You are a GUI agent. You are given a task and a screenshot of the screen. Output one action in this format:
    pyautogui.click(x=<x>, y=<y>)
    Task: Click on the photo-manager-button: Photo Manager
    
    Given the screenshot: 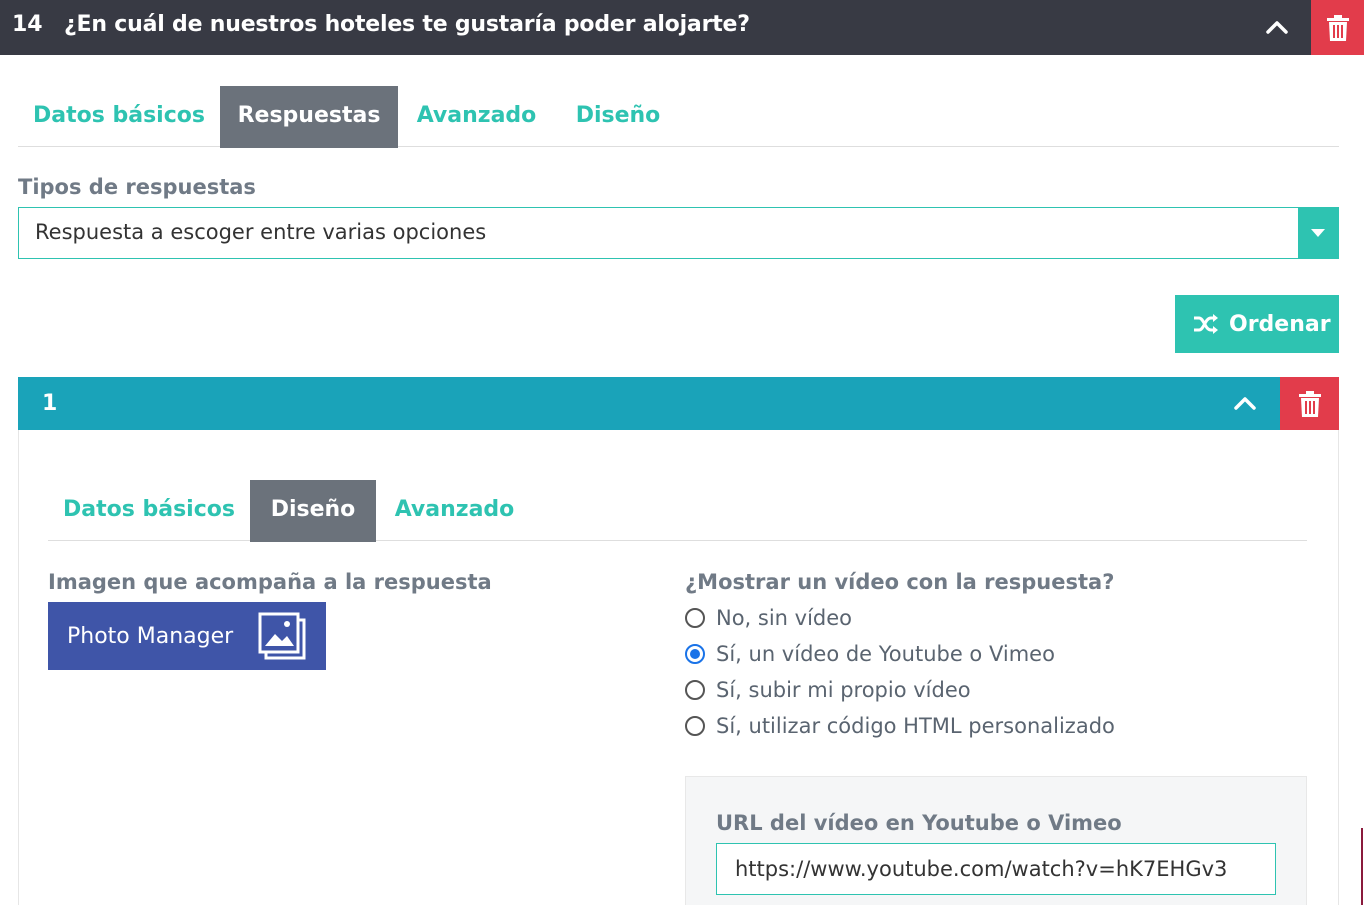 What is the action you would take?
    pyautogui.click(x=187, y=636)
    